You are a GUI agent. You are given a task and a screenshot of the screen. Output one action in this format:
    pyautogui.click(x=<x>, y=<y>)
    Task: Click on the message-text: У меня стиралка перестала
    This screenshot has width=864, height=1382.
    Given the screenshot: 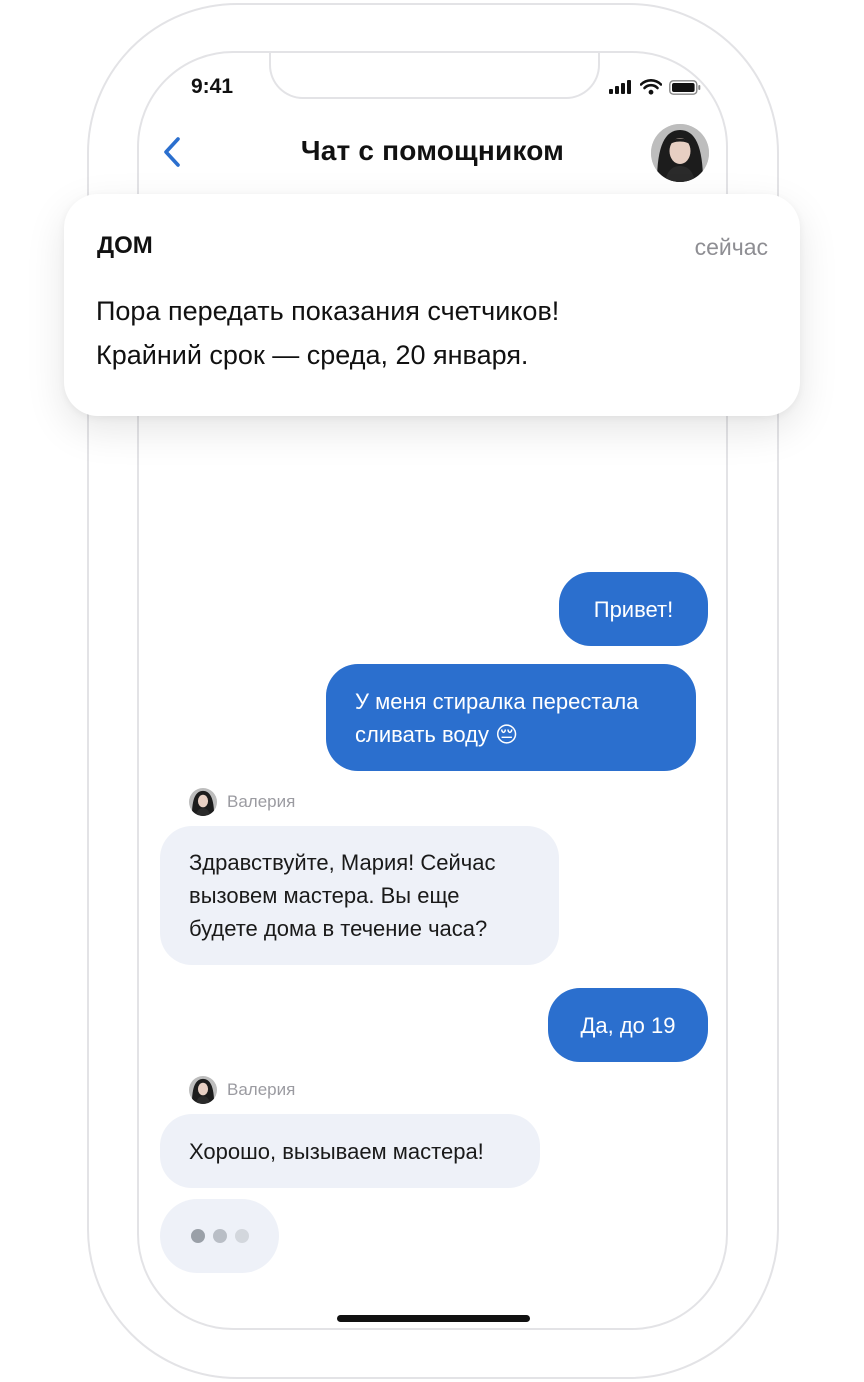 What is the action you would take?
    pyautogui.click(x=497, y=701)
    